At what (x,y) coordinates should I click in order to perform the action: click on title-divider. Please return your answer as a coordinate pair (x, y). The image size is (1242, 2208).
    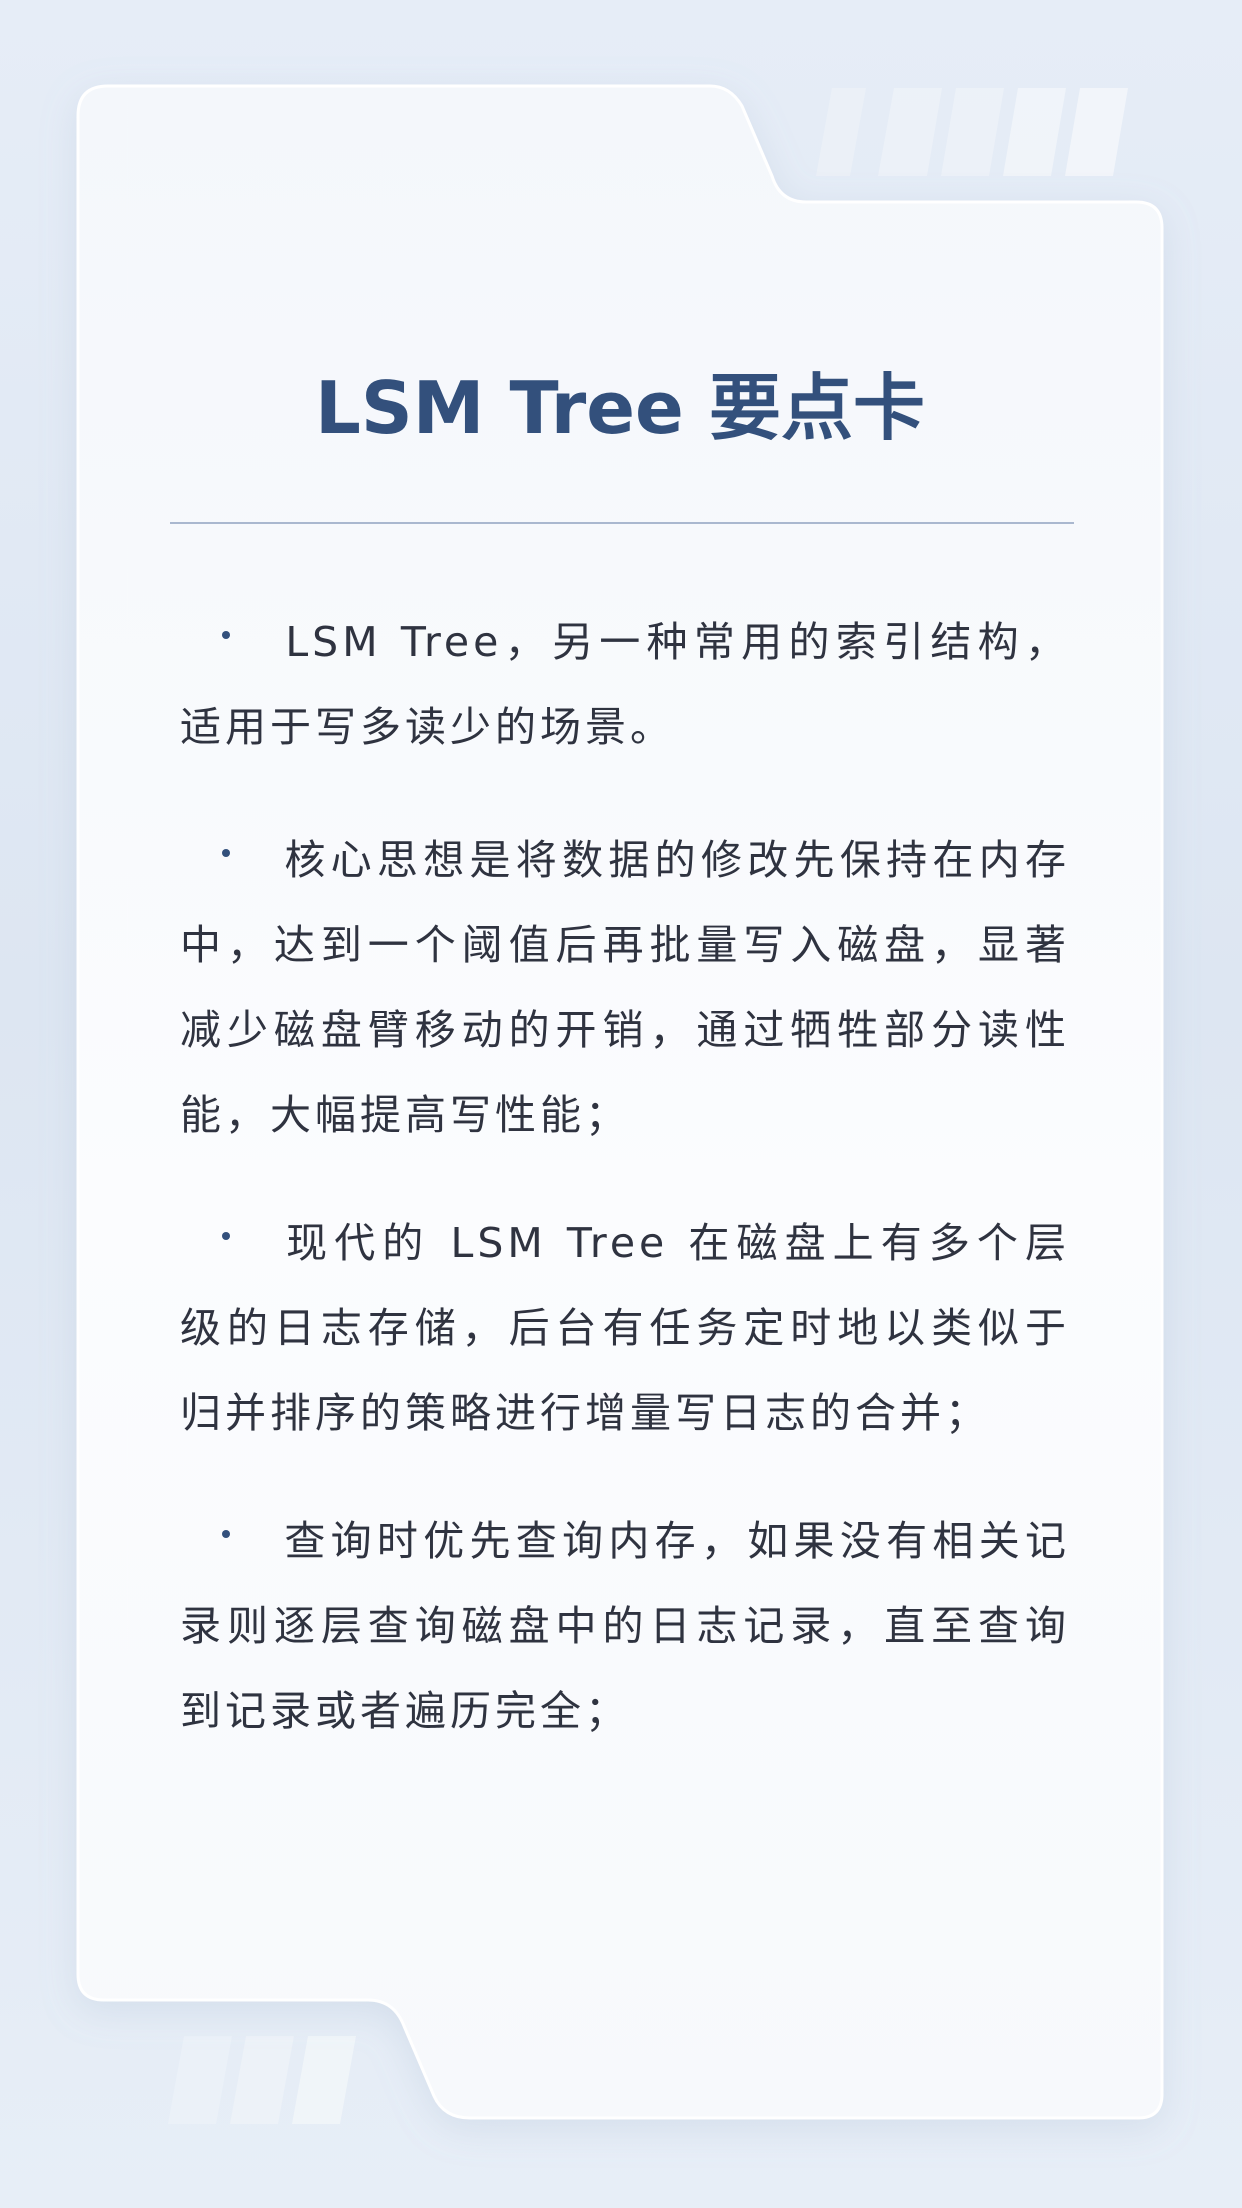
    Looking at the image, I should click on (622, 523).